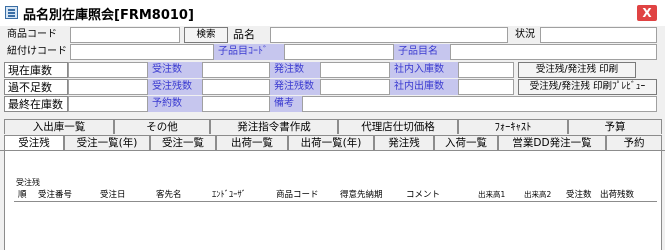 The width and height of the screenshot is (665, 251). What do you see at coordinates (37, 35) in the screenshot?
I see `item-code-label: 商品コード` at bounding box center [37, 35].